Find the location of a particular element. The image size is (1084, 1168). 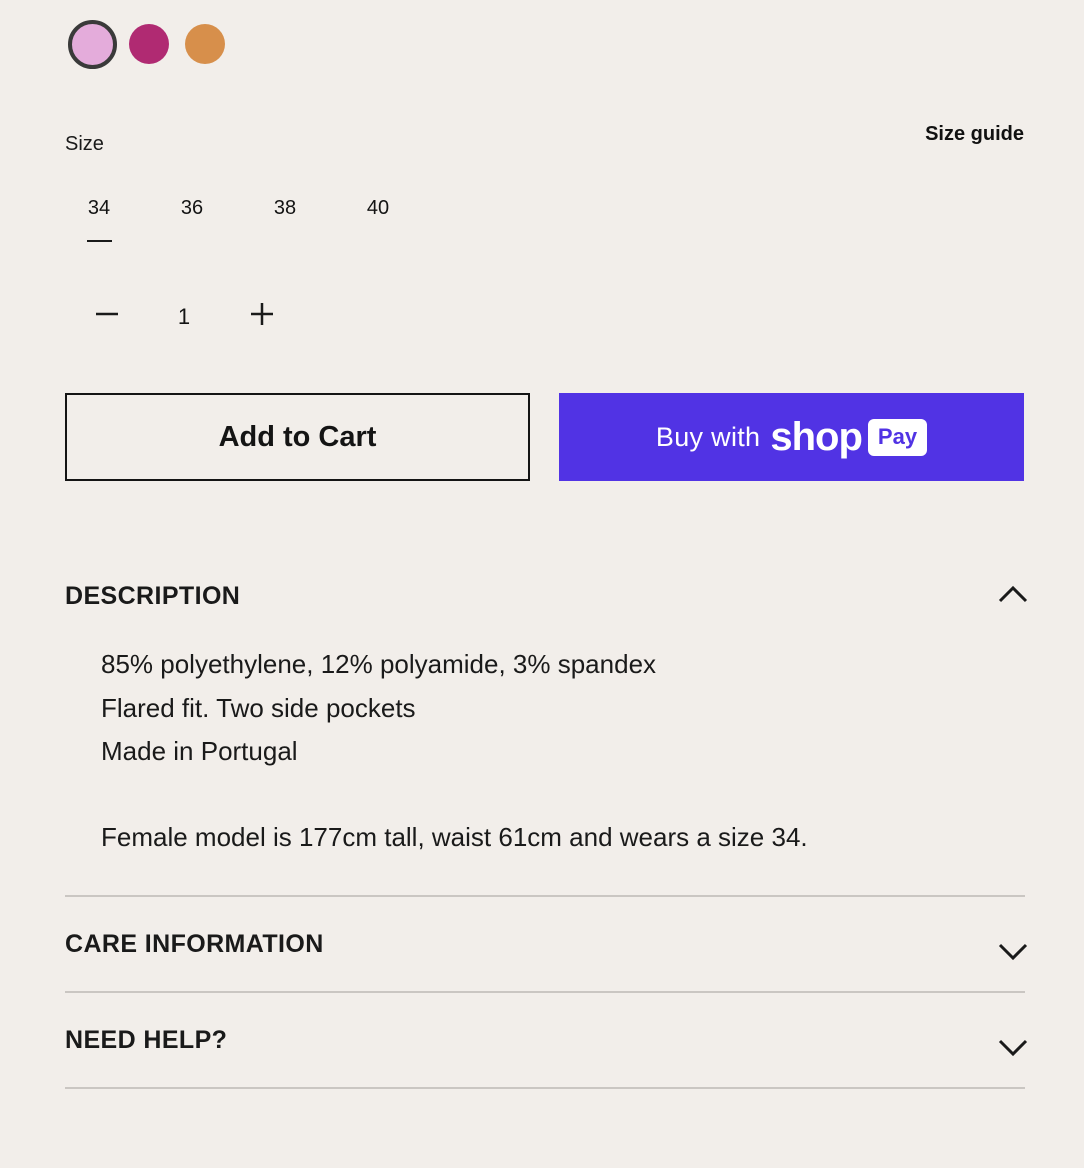

shop-pay-button: Buy with shop Pay is located at coordinates (791, 437).